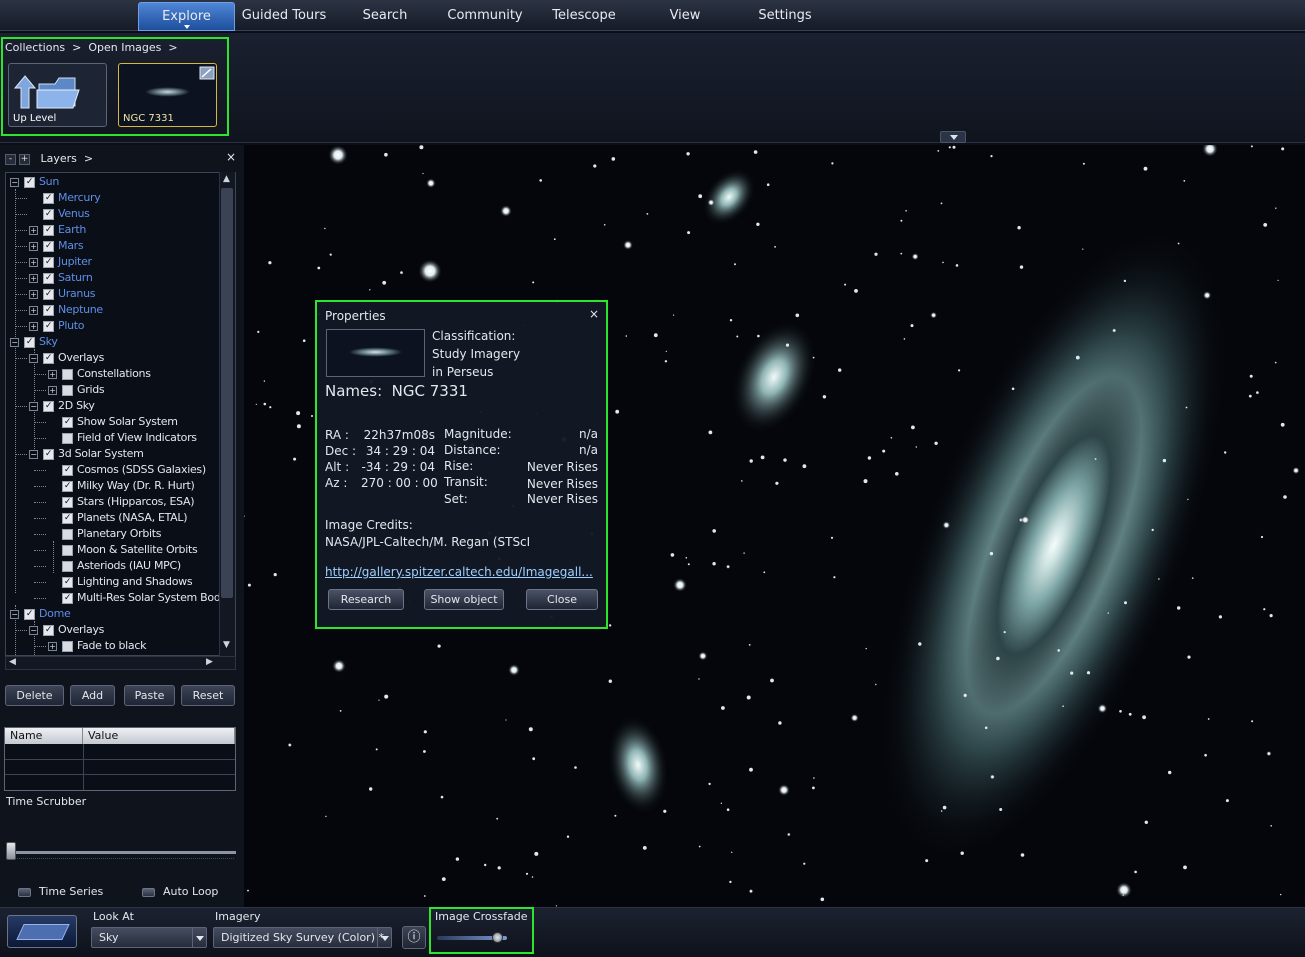 This screenshot has height=957, width=1305. Describe the element at coordinates (464, 599) in the screenshot. I see `show-object-button: Show object` at that location.